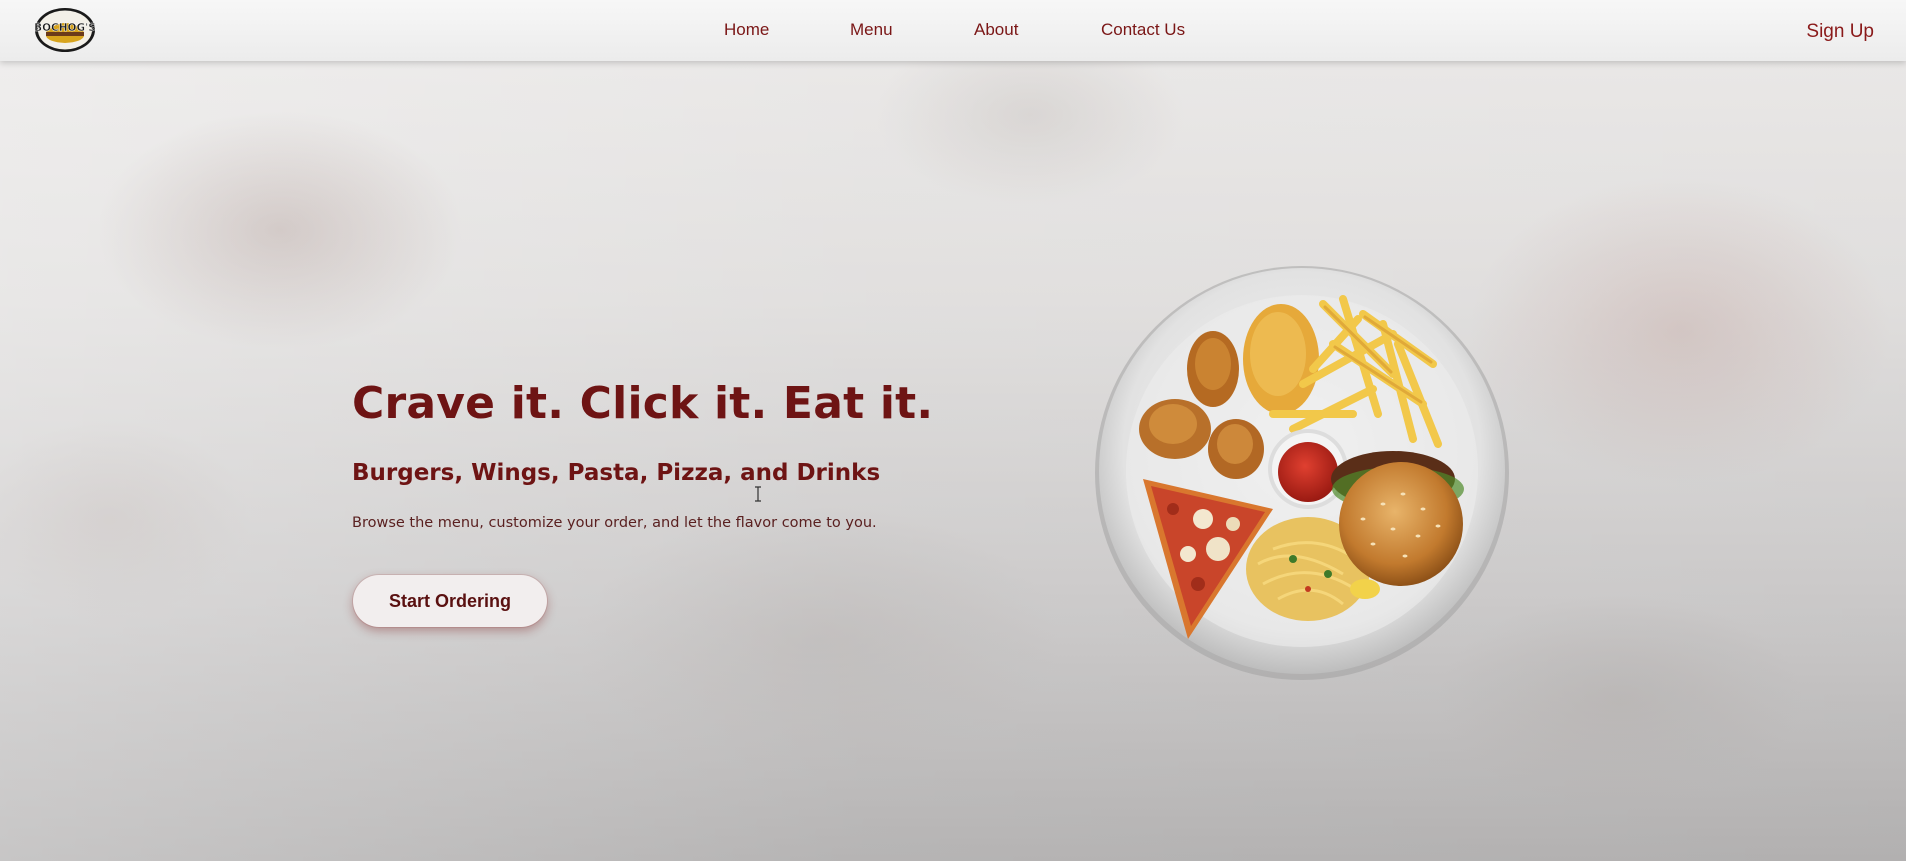 Image resolution: width=1906 pixels, height=861 pixels. I want to click on start-ordering-button: Start Ordering, so click(450, 601).